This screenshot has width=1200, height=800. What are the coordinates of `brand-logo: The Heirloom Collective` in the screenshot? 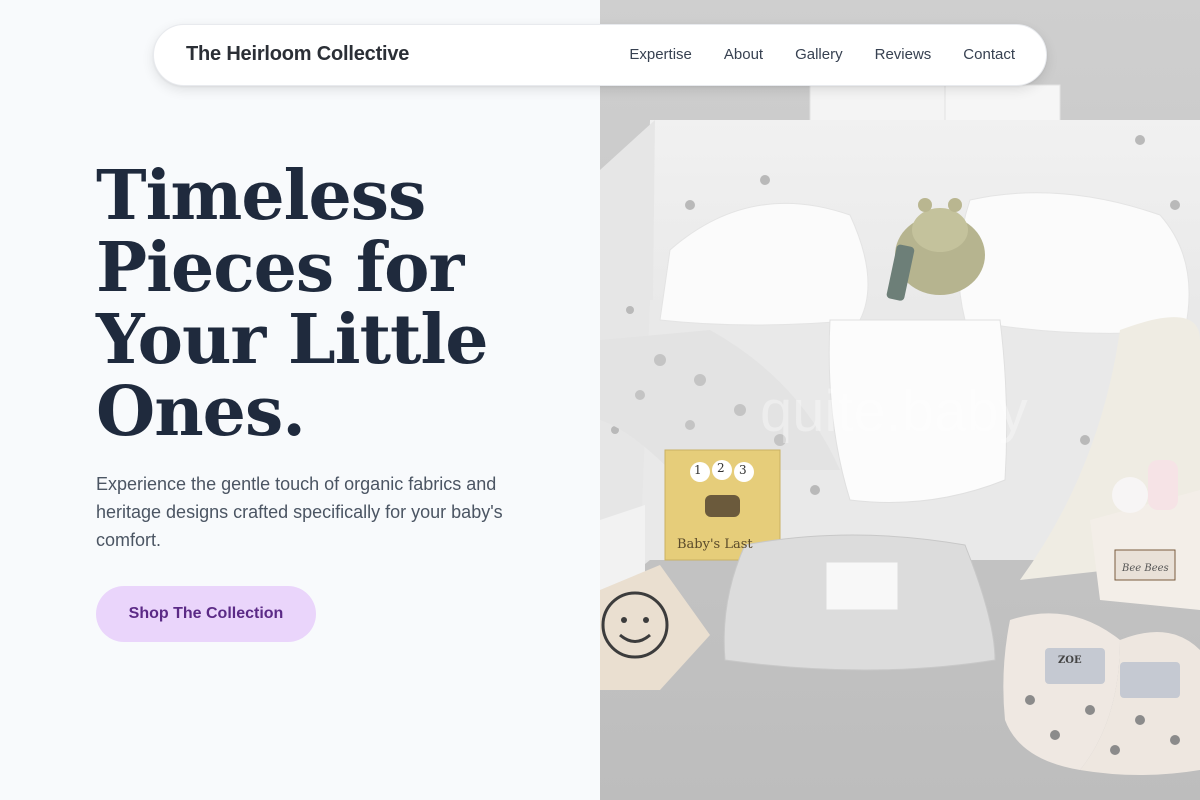 It's located at (297, 54).